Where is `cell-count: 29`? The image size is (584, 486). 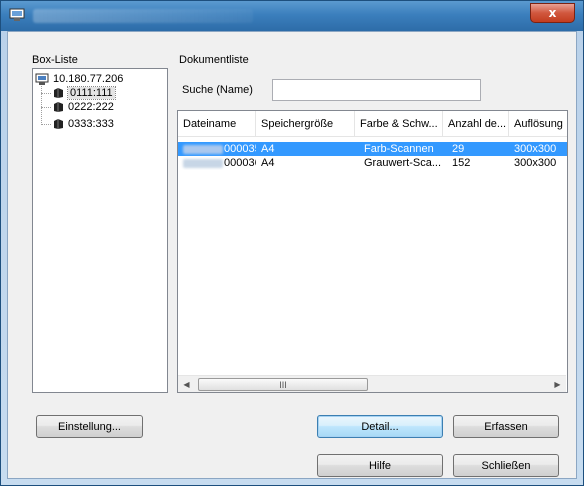
cell-count: 29 is located at coordinates (458, 149).